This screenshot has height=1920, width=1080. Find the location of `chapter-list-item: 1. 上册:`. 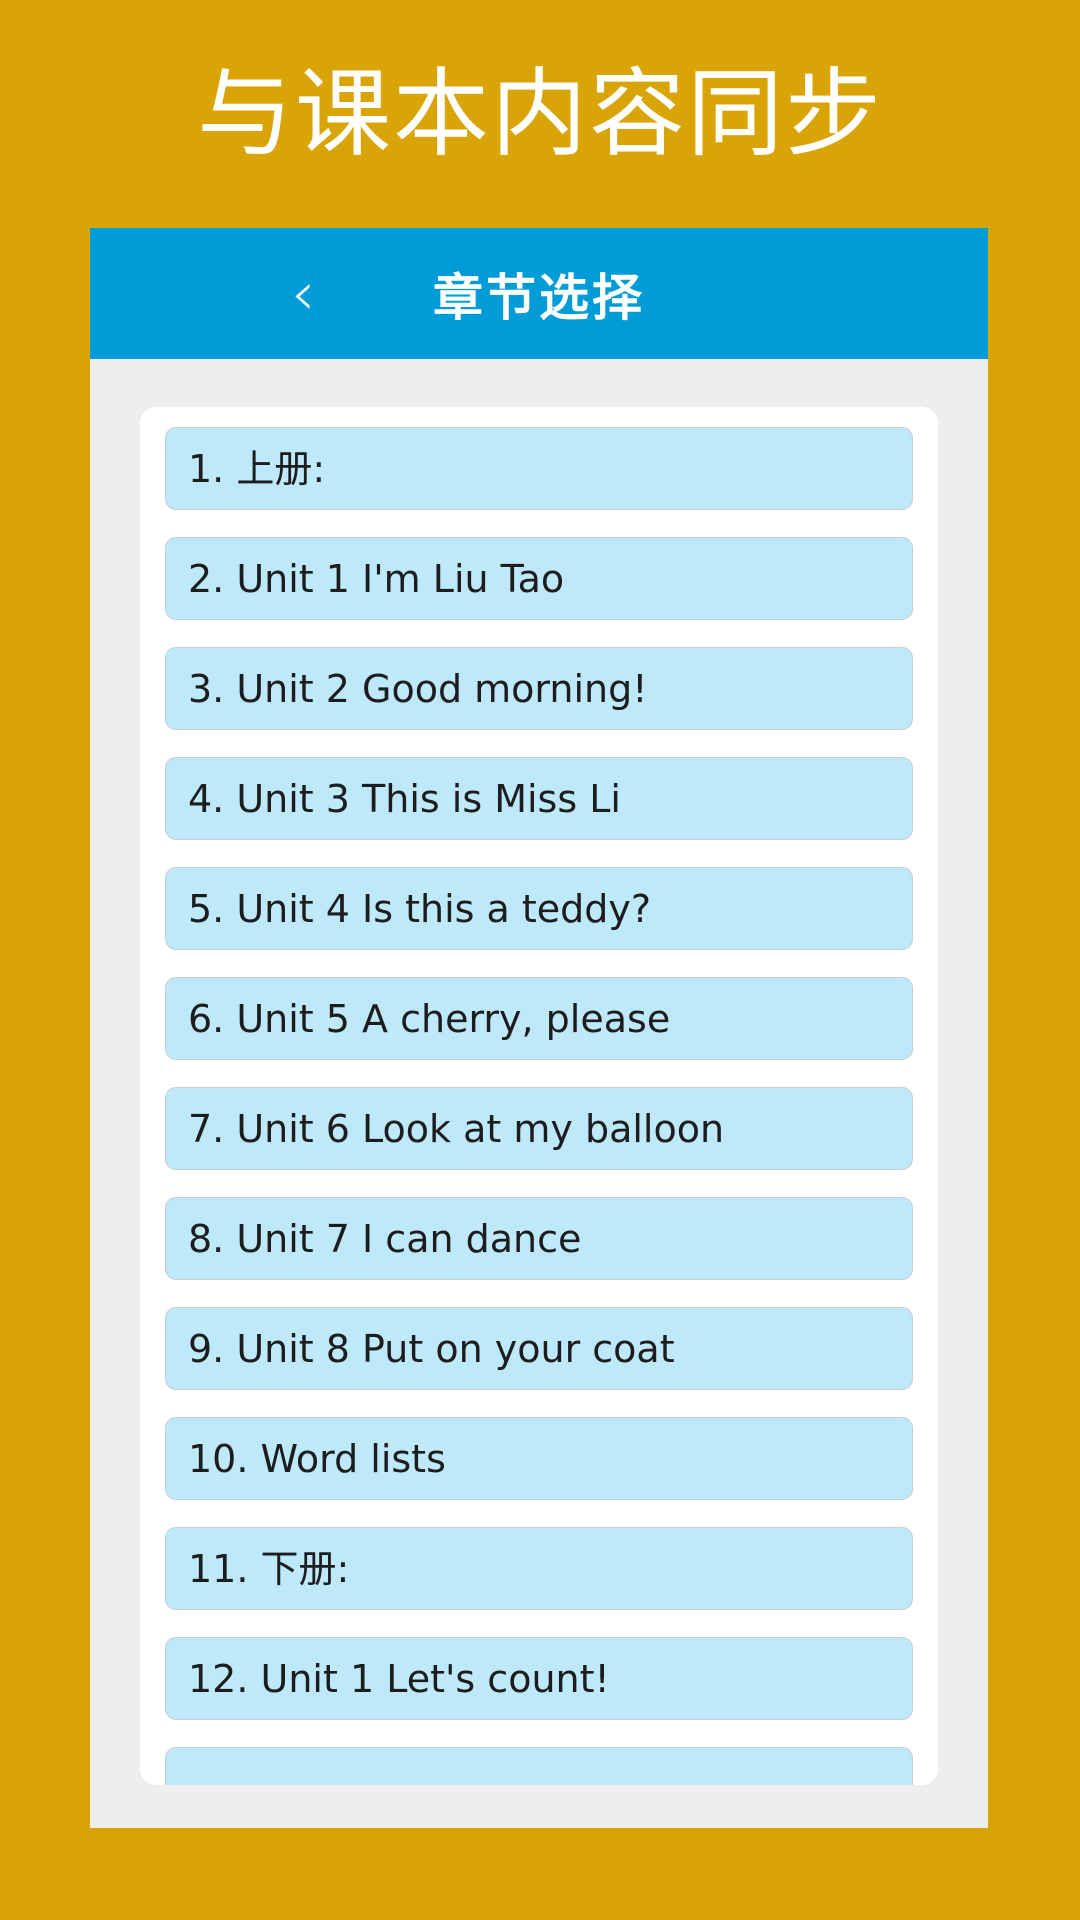

chapter-list-item: 1. 上册: is located at coordinates (539, 468).